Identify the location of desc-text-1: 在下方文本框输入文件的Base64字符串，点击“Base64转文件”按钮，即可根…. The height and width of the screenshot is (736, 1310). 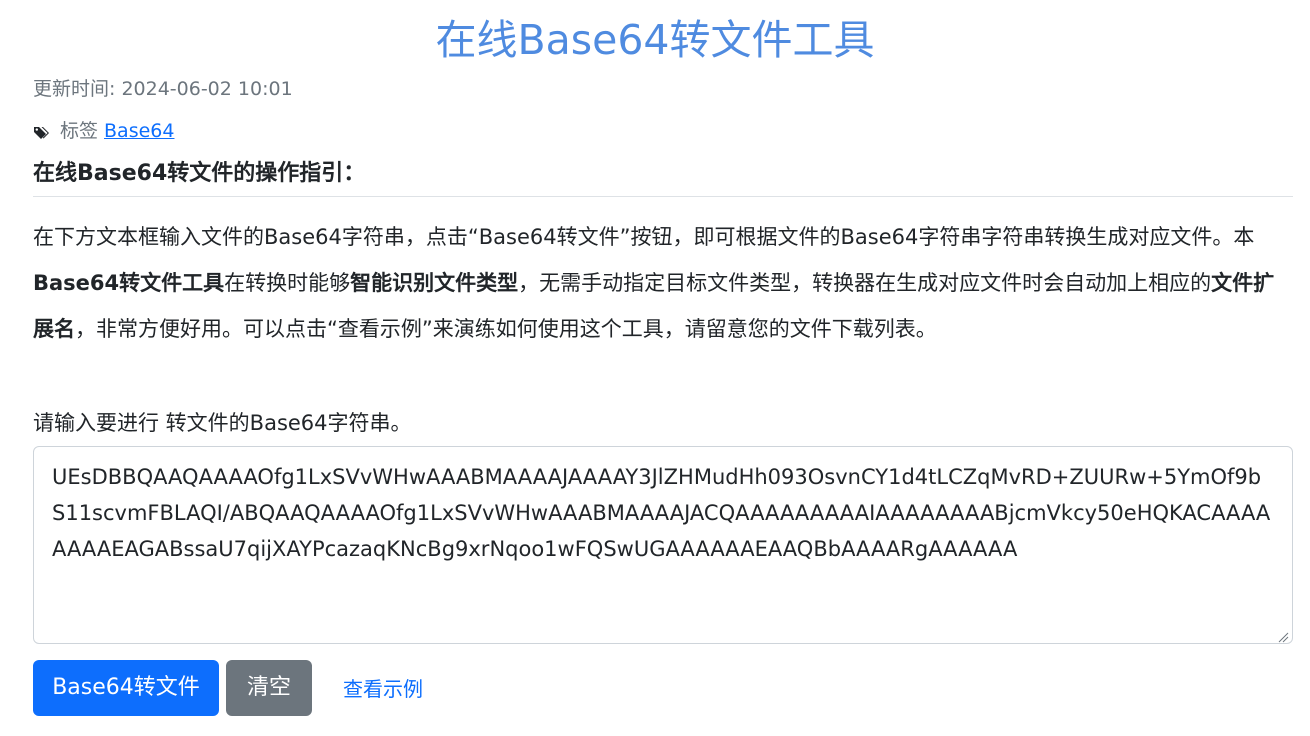
(644, 237).